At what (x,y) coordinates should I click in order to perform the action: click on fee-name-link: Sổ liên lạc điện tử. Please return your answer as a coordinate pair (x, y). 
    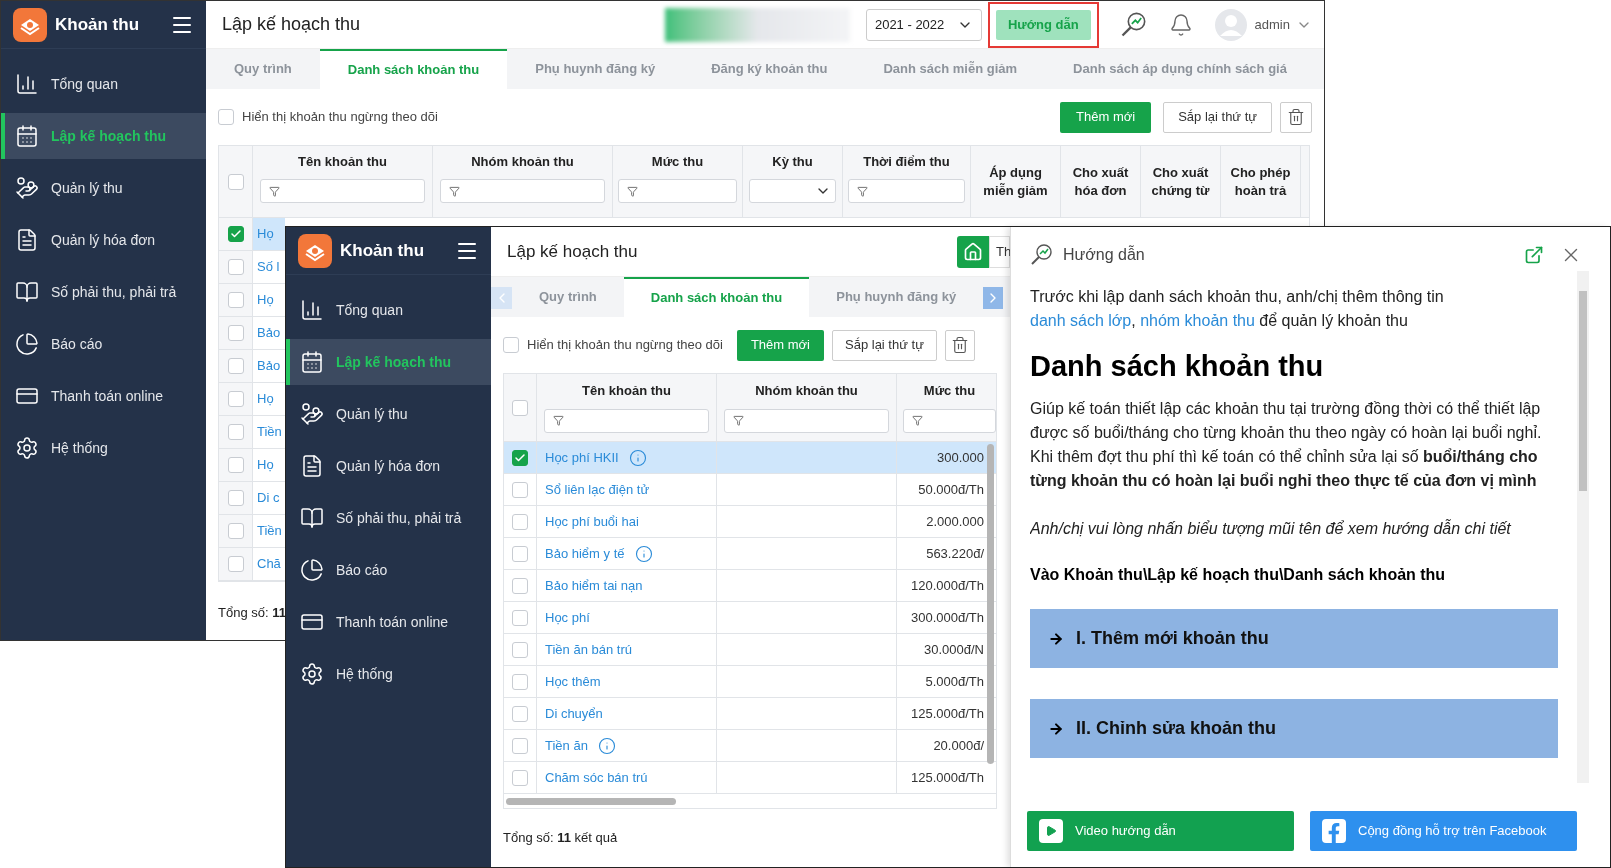
    Looking at the image, I should click on (597, 489).